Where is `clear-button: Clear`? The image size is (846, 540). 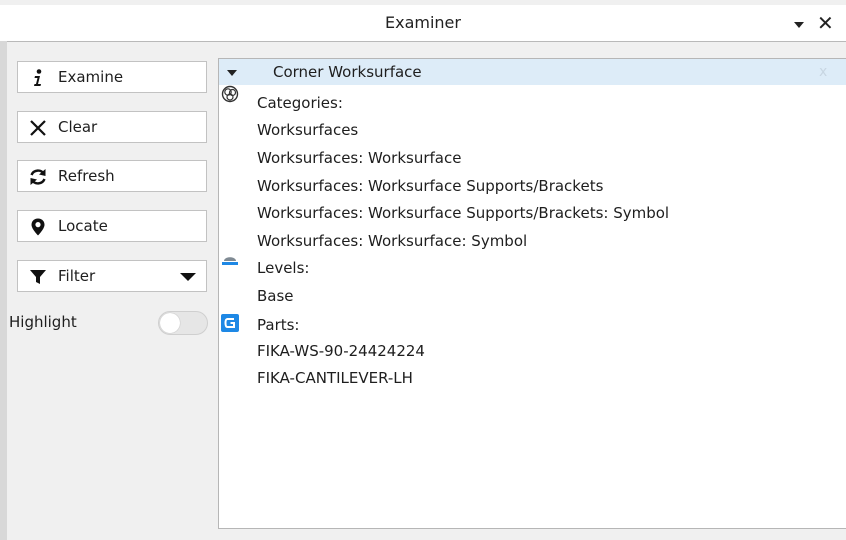 clear-button: Clear is located at coordinates (112, 127).